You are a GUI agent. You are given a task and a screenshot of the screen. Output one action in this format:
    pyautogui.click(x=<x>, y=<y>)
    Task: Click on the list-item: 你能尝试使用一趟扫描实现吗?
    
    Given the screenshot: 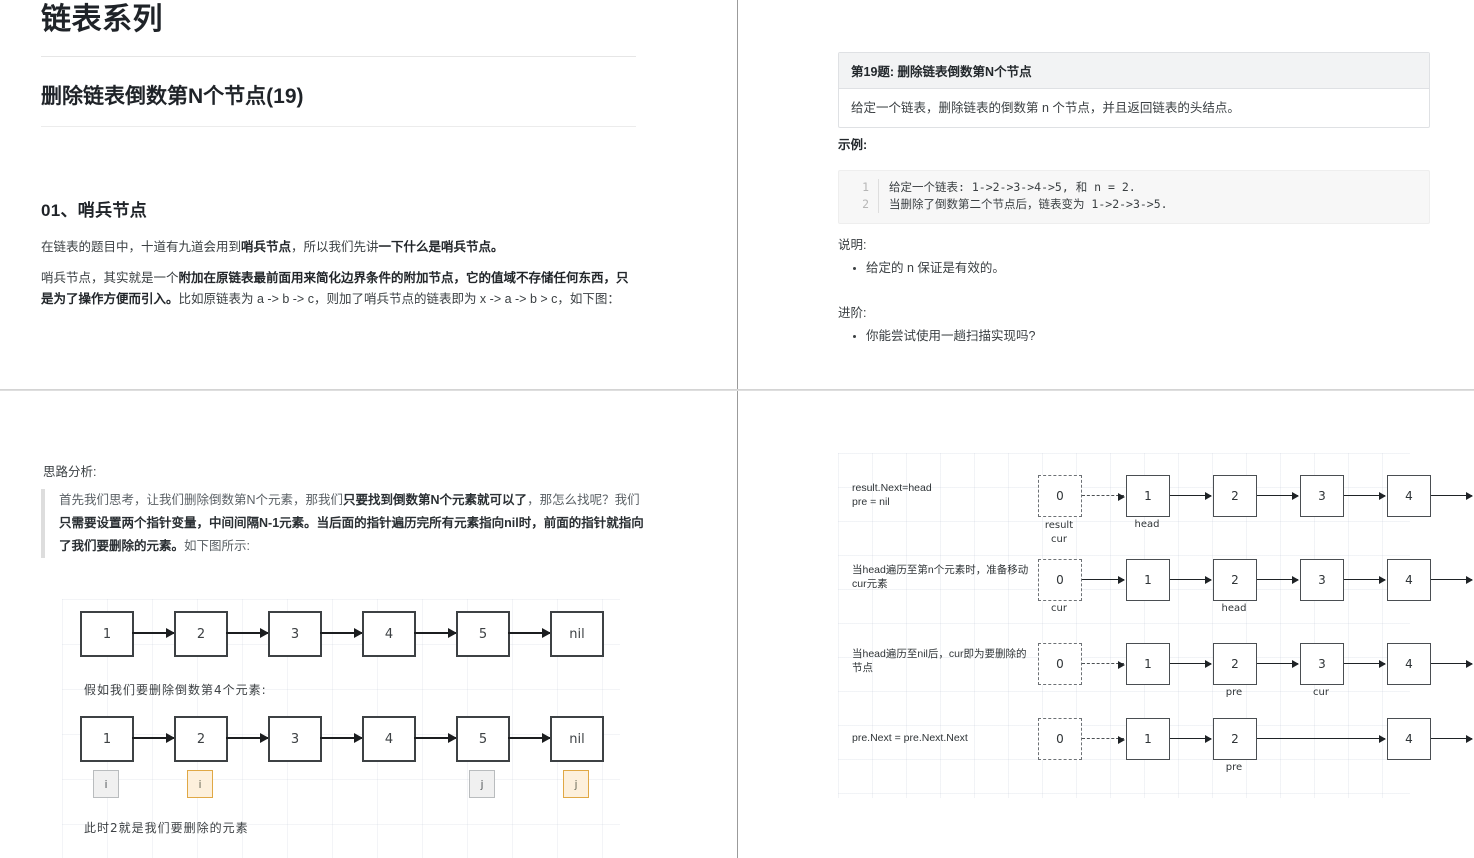 What is the action you would take?
    pyautogui.click(x=950, y=336)
    